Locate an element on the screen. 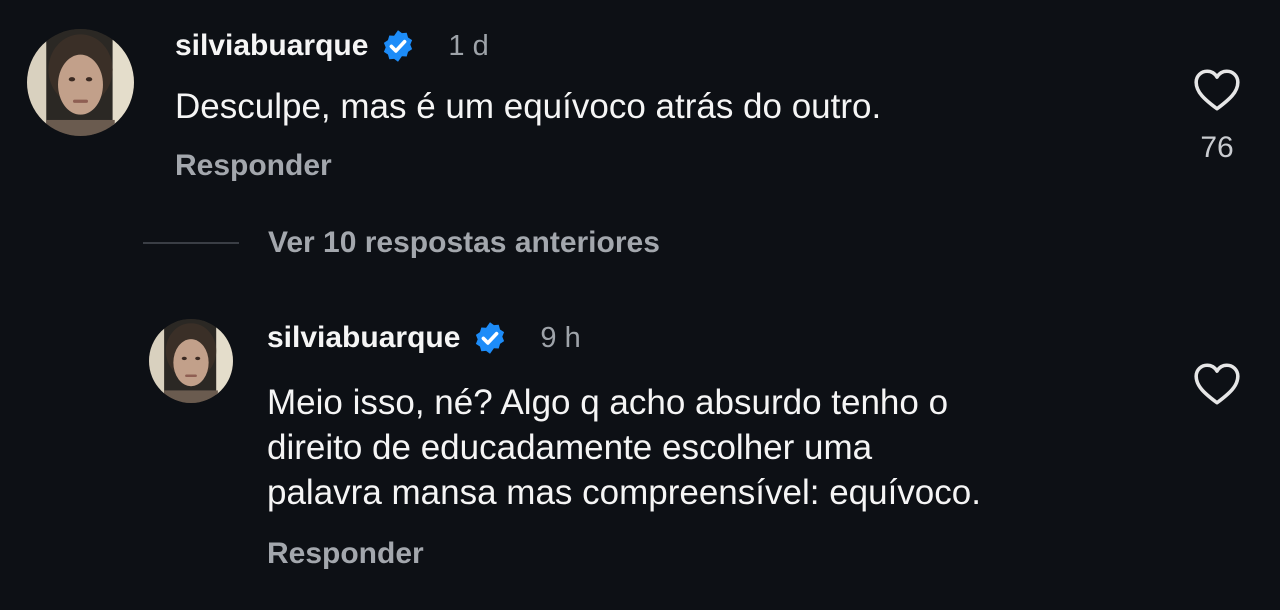  timestamp: 1 d is located at coordinates (468, 45).